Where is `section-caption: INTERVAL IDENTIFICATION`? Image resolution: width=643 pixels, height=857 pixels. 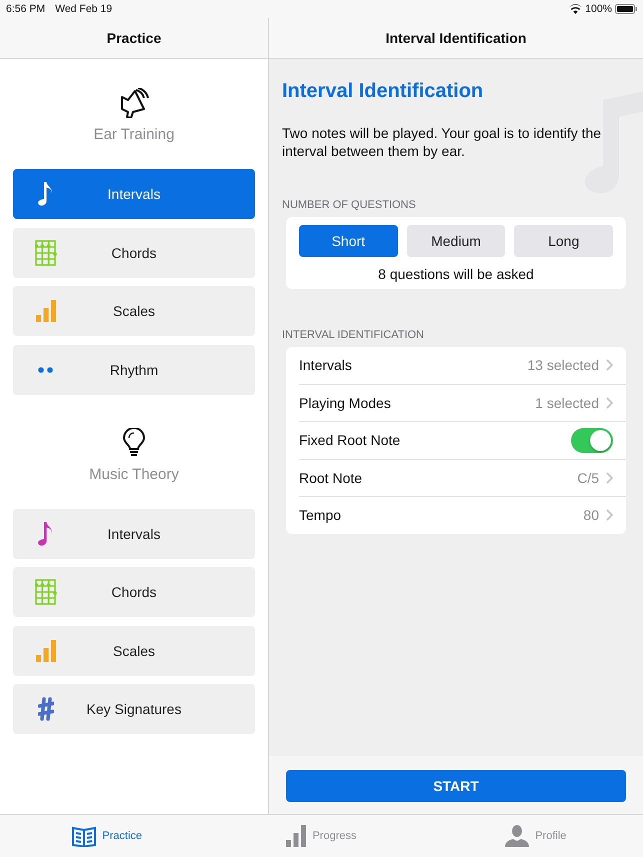 section-caption: INTERVAL IDENTIFICATION is located at coordinates (353, 335).